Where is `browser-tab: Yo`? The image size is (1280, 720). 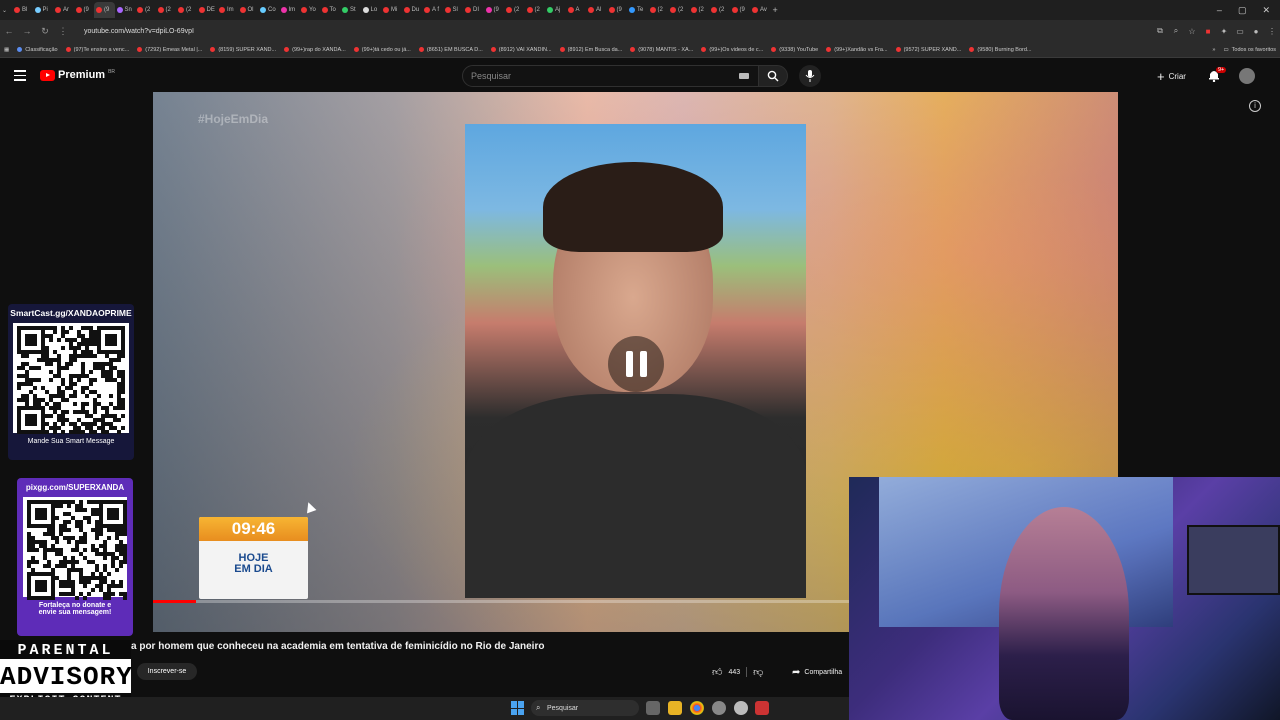
browser-tab: Yo is located at coordinates (309, 10).